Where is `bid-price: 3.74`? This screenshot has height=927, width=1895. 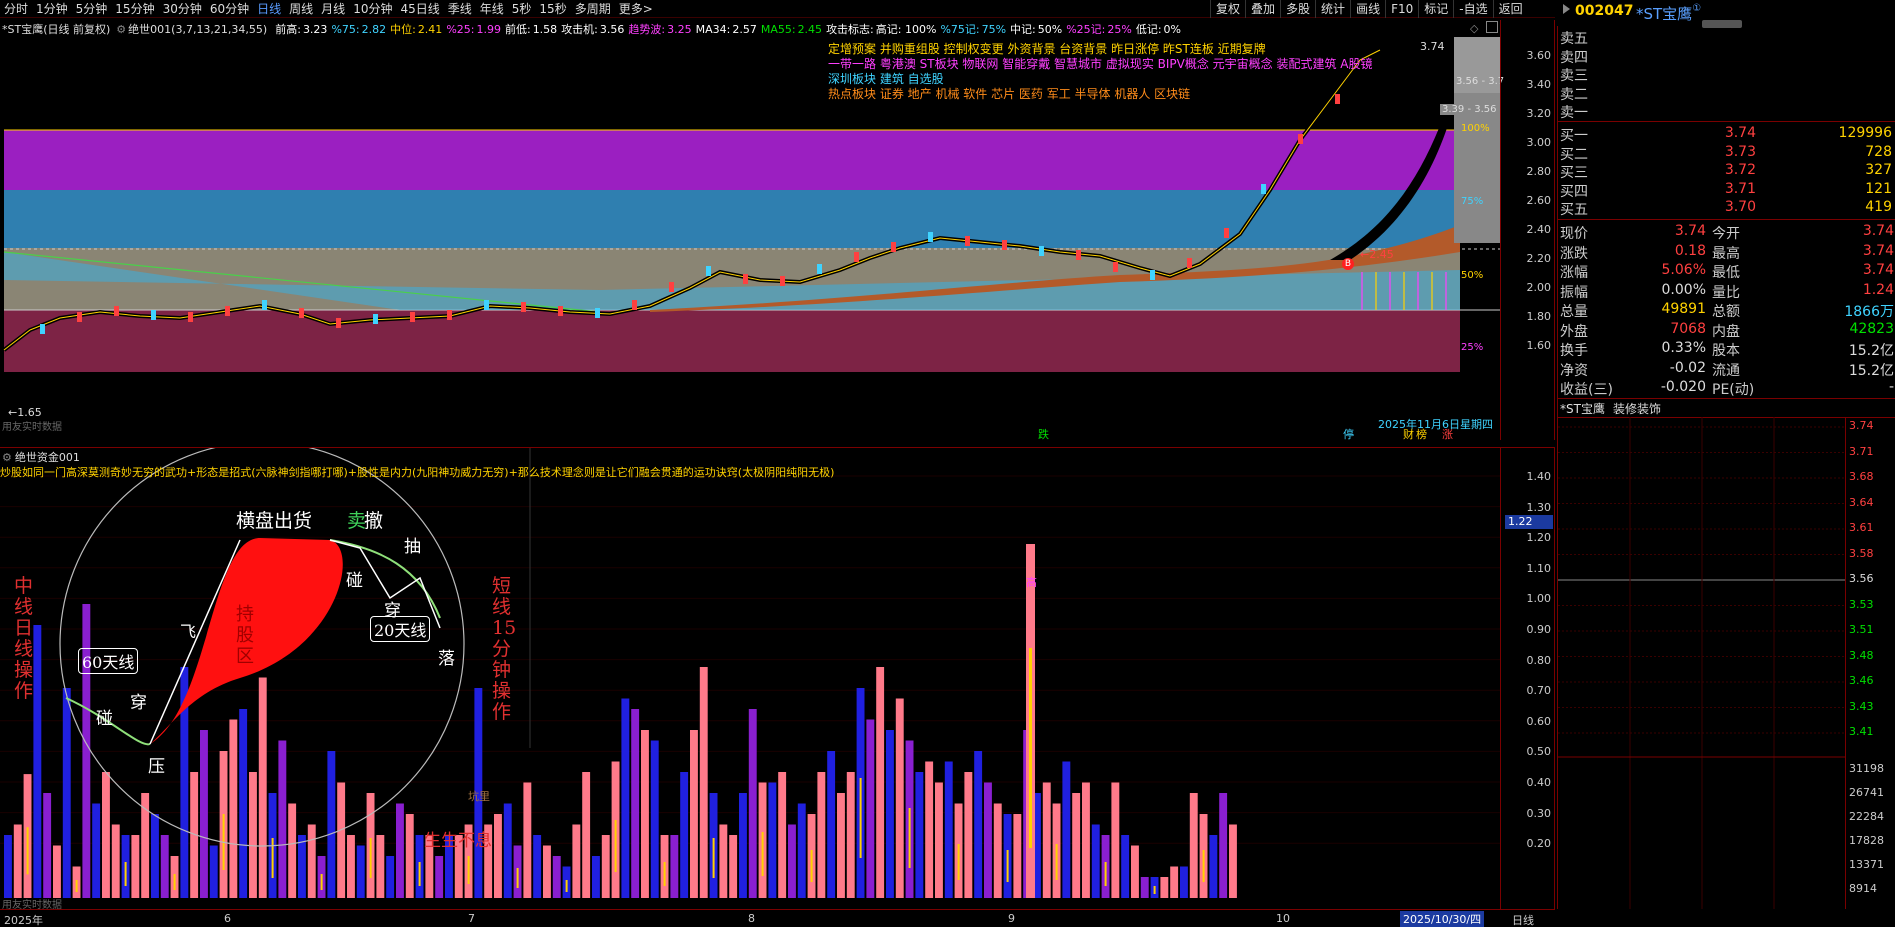 bid-price: 3.74 is located at coordinates (1740, 133).